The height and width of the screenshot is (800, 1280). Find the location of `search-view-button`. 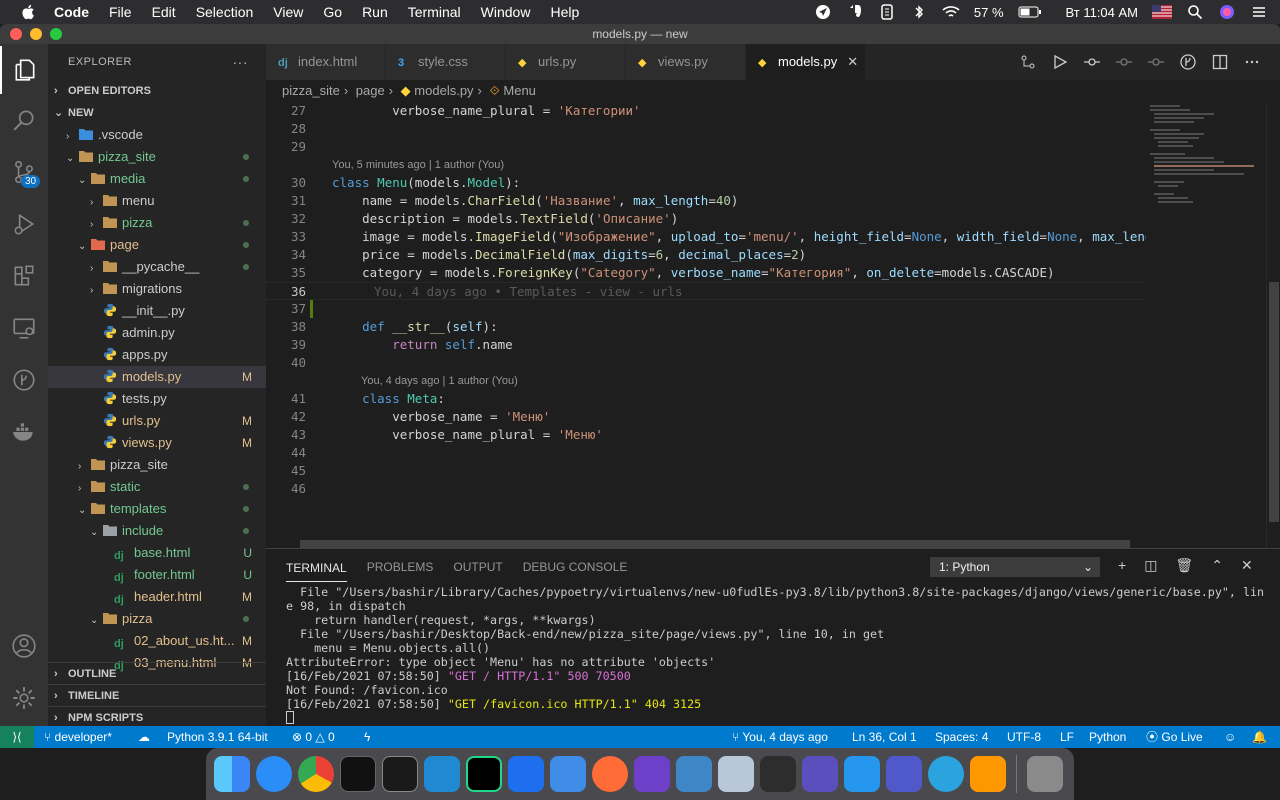

search-view-button is located at coordinates (24, 120).